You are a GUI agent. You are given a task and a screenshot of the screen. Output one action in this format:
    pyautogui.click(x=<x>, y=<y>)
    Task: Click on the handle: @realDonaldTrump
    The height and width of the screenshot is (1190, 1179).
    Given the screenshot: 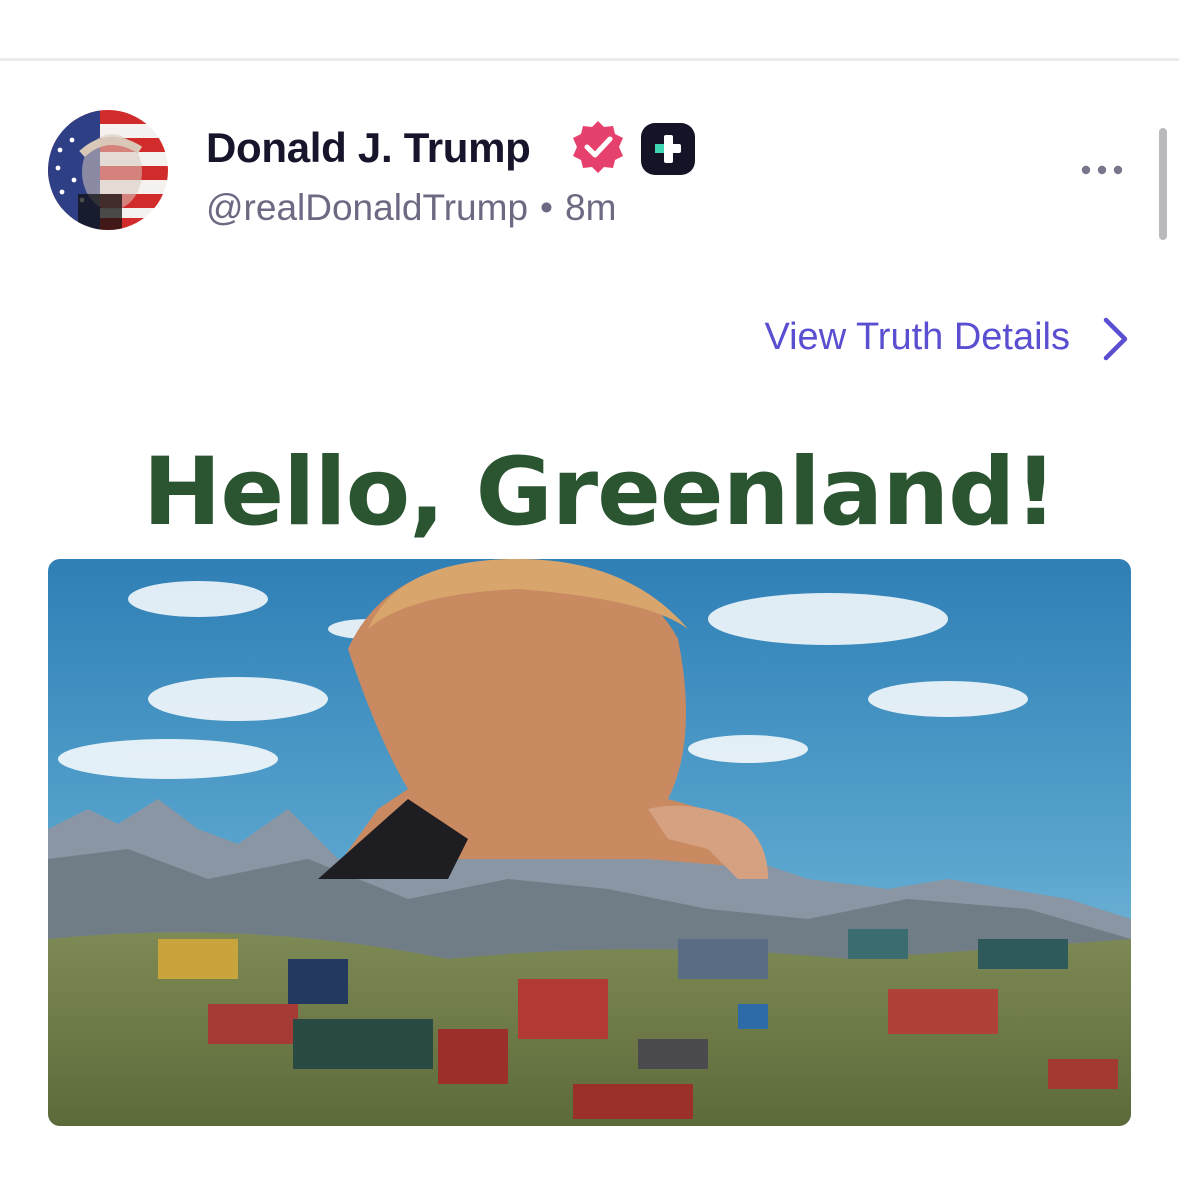 What is the action you would take?
    pyautogui.click(x=367, y=207)
    